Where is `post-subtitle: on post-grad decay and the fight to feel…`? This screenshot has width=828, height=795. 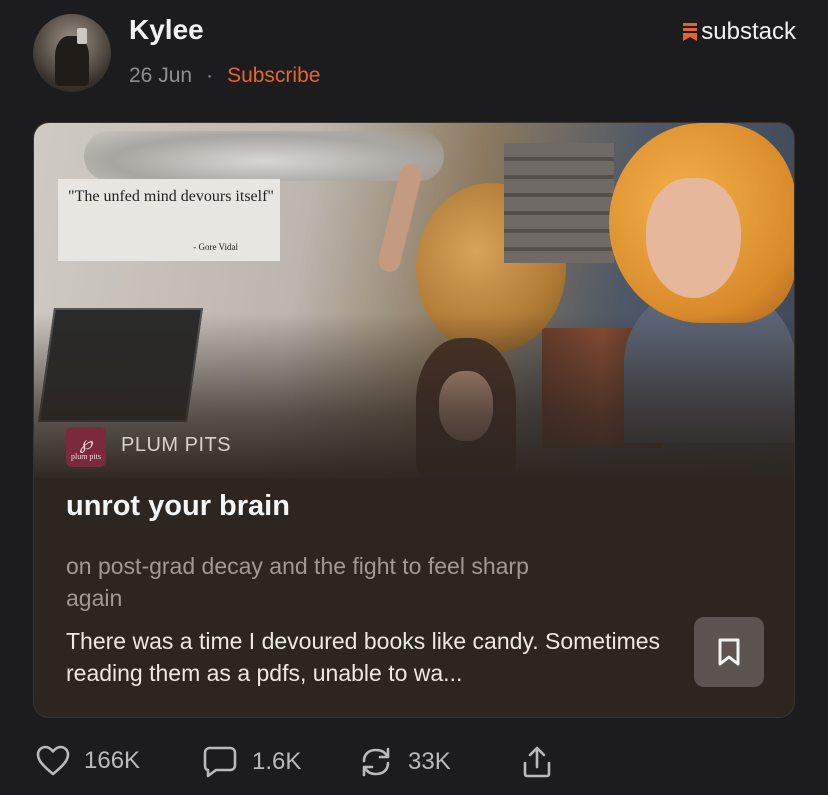
post-subtitle: on post-grad decay and the fight to feel… is located at coordinates (297, 582).